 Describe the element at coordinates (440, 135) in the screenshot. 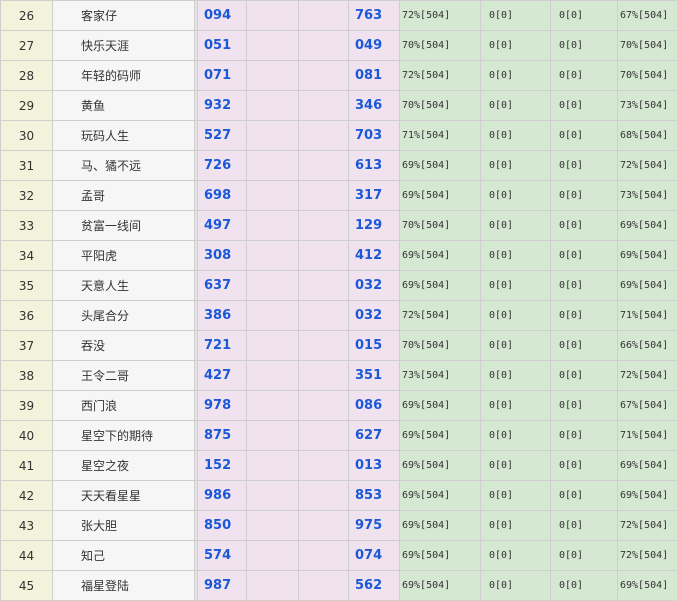

I see `stat-1-cell: 71%[504]` at that location.